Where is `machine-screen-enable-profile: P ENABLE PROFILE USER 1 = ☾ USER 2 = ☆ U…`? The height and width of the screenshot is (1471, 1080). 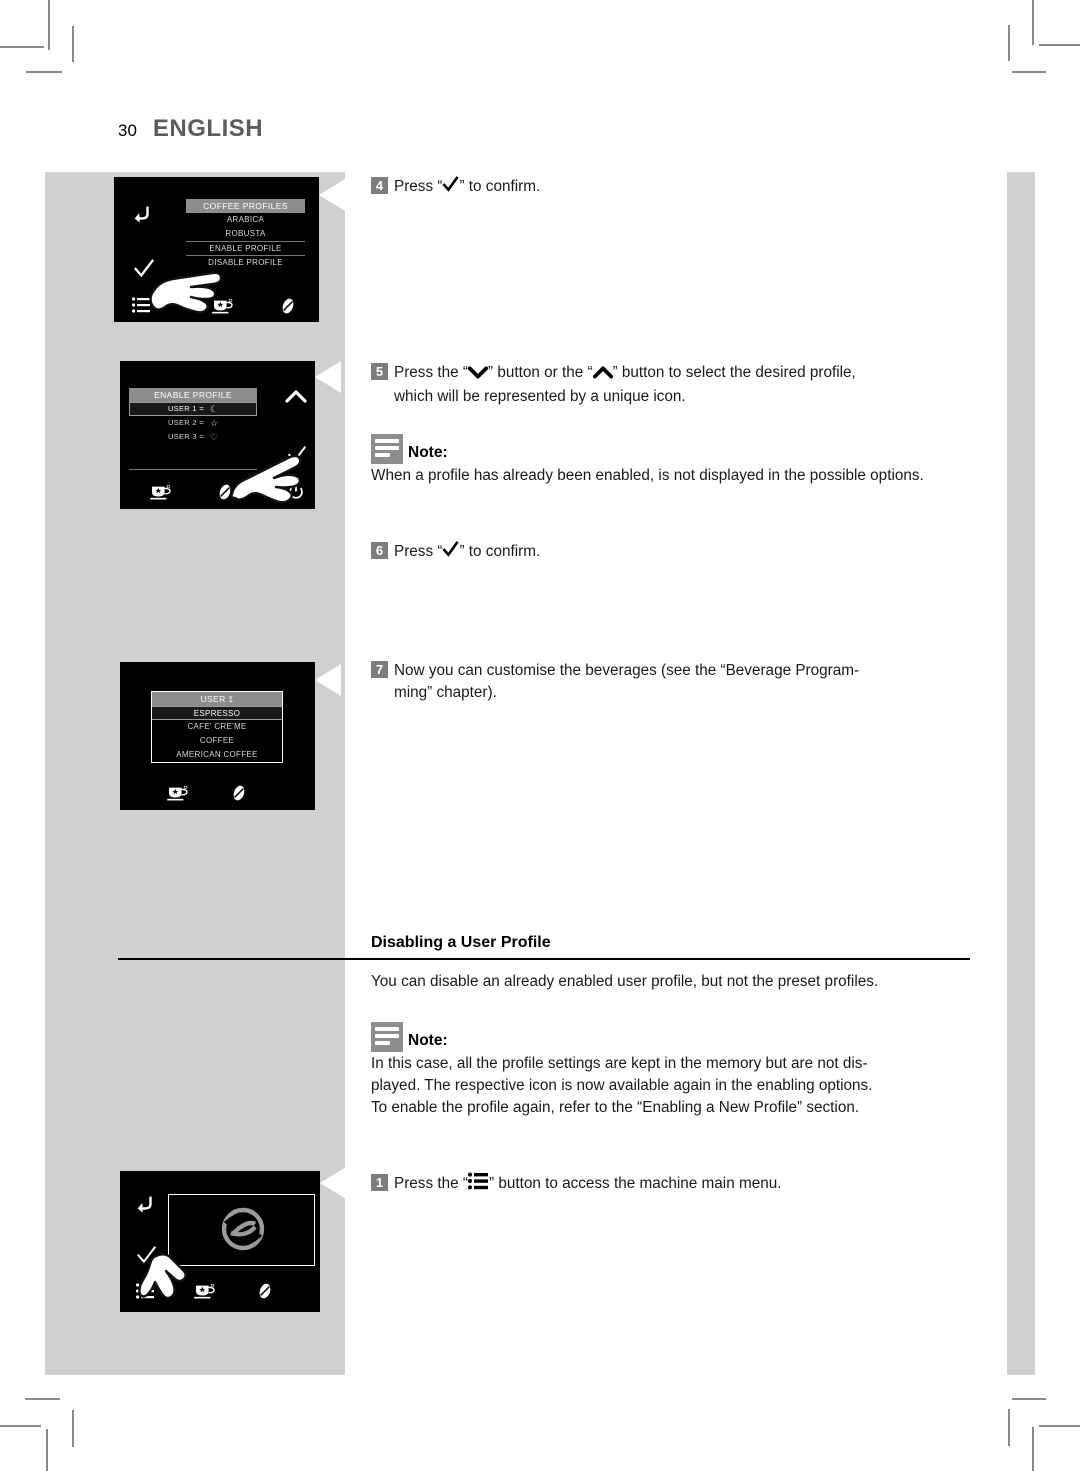 machine-screen-enable-profile: P ENABLE PROFILE USER 1 = ☾ USER 2 = ☆ U… is located at coordinates (230, 435).